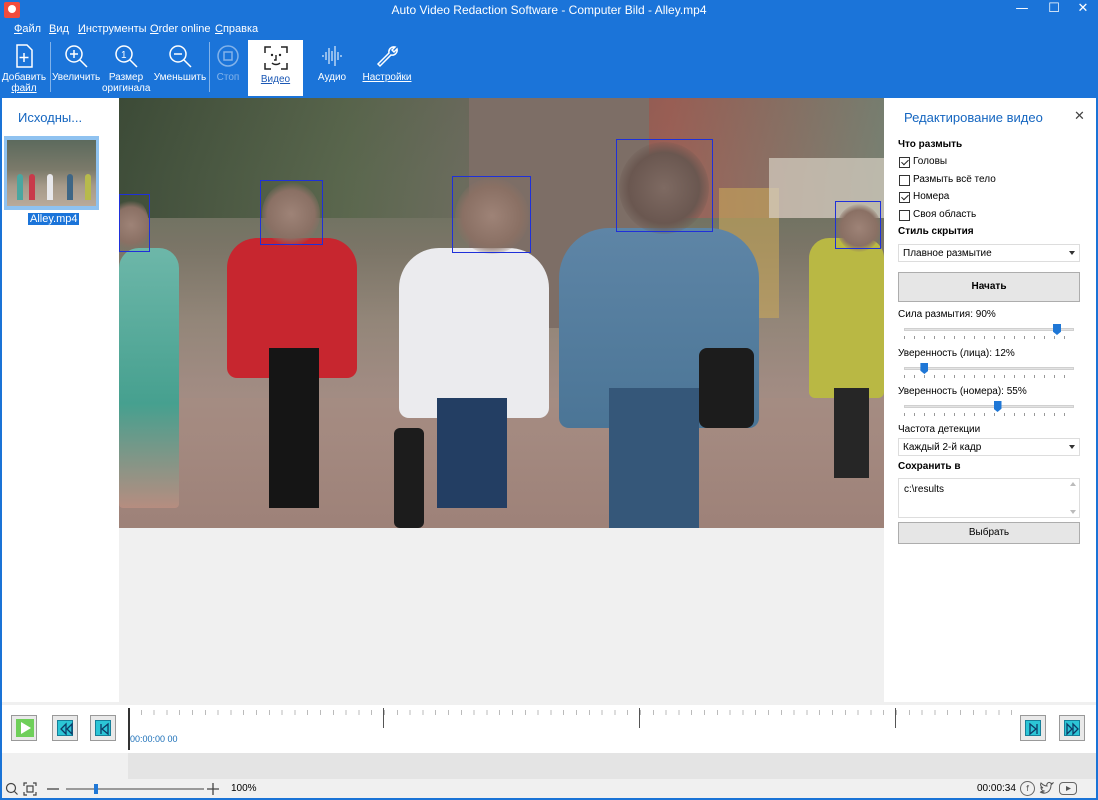 The height and width of the screenshot is (800, 1098). What do you see at coordinates (612, 766) in the screenshot?
I see `track-strip` at bounding box center [612, 766].